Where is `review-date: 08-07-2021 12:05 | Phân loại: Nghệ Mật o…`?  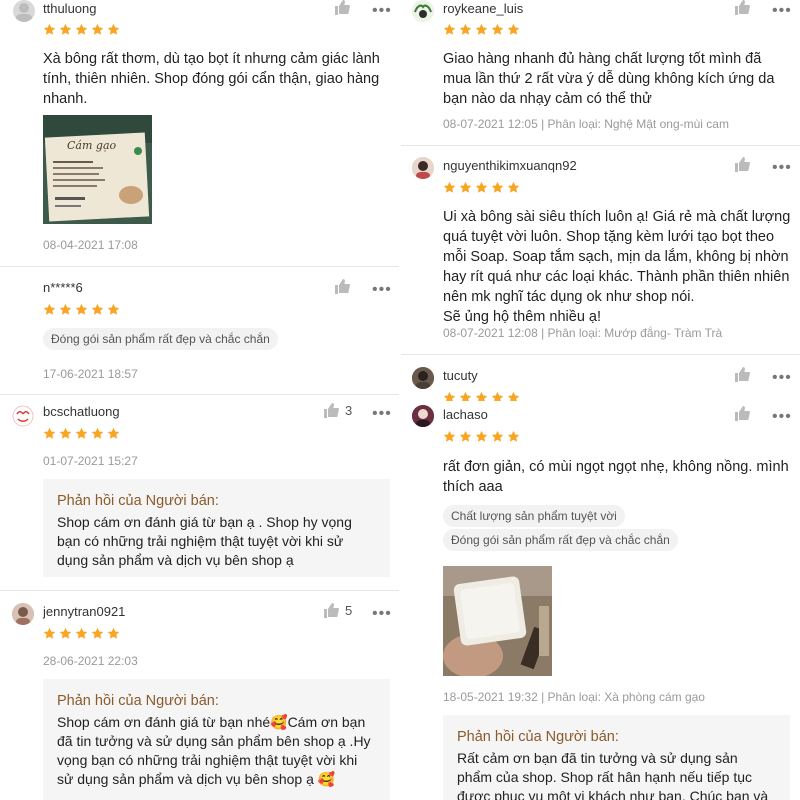 review-date: 08-07-2021 12:05 | Phân loại: Nghệ Mật o… is located at coordinates (586, 124).